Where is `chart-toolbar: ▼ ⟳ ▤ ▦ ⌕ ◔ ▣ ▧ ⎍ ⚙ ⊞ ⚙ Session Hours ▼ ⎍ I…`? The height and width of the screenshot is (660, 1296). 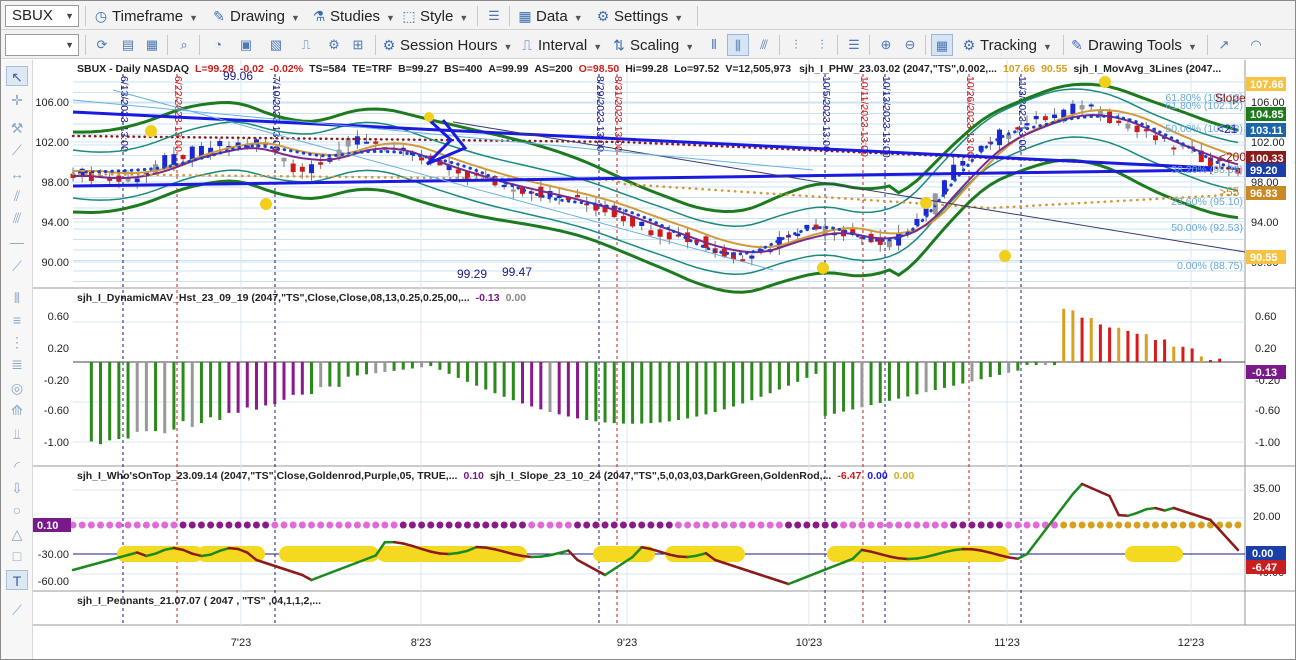
chart-toolbar: ▼ ⟳ ▤ ▦ ⌕ ◔ ▣ ▧ ⎍ ⚙ ⊞ ⚙ Session Hours ▼ ⎍ I… is located at coordinates (648, 44).